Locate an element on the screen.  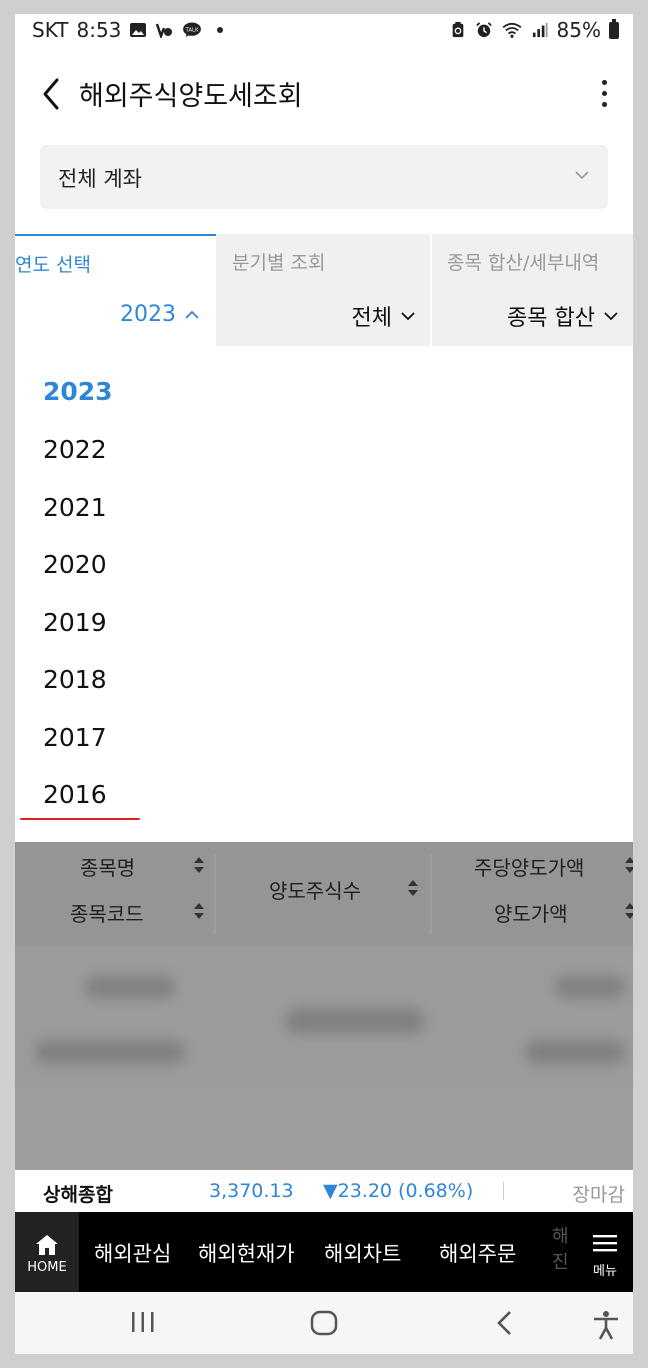
quarter-filter-label: 분기별 조회 is located at coordinates (279, 263).